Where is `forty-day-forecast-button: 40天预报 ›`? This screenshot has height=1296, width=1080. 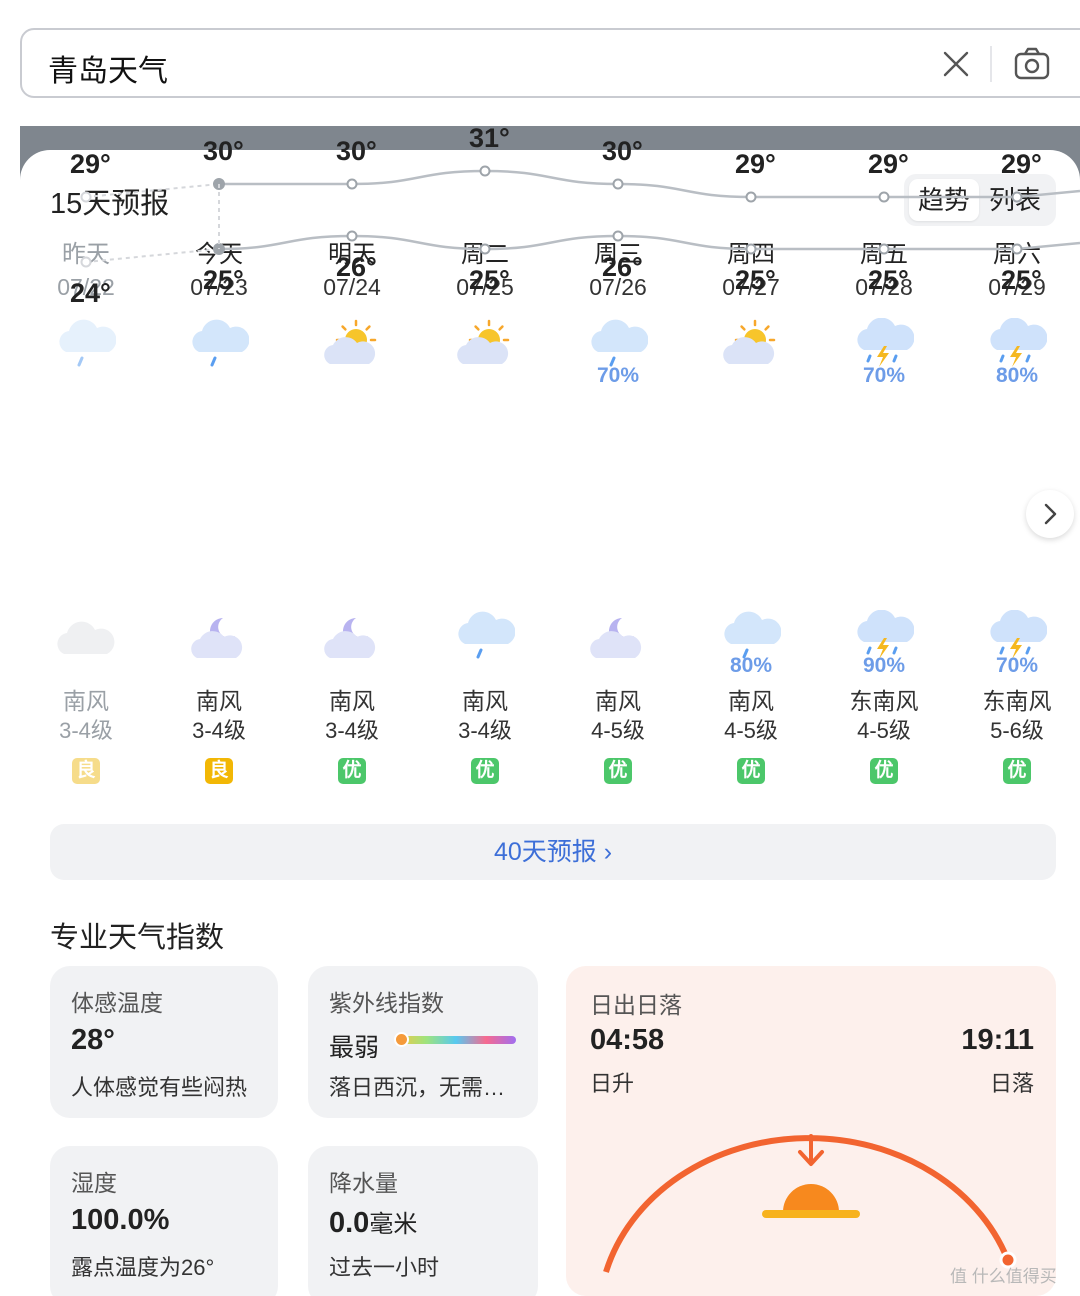
forty-day-forecast-button: 40天预报 › is located at coordinates (553, 852).